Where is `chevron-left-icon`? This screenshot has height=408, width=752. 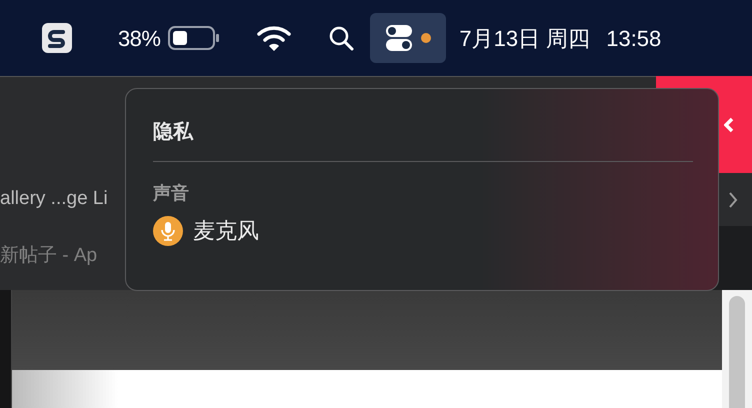
chevron-left-icon is located at coordinates (729, 124).